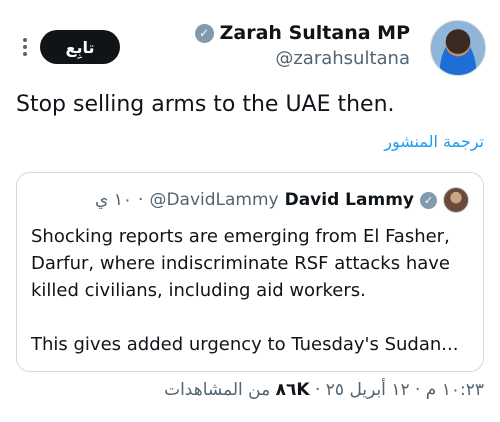 This screenshot has width=500, height=422. What do you see at coordinates (324, 390) in the screenshot?
I see `tweet-meta: ١٠:٢٣ م · ١٢ أبريل ٢٥ · ٨٦K من المشاهدات` at bounding box center [324, 390].